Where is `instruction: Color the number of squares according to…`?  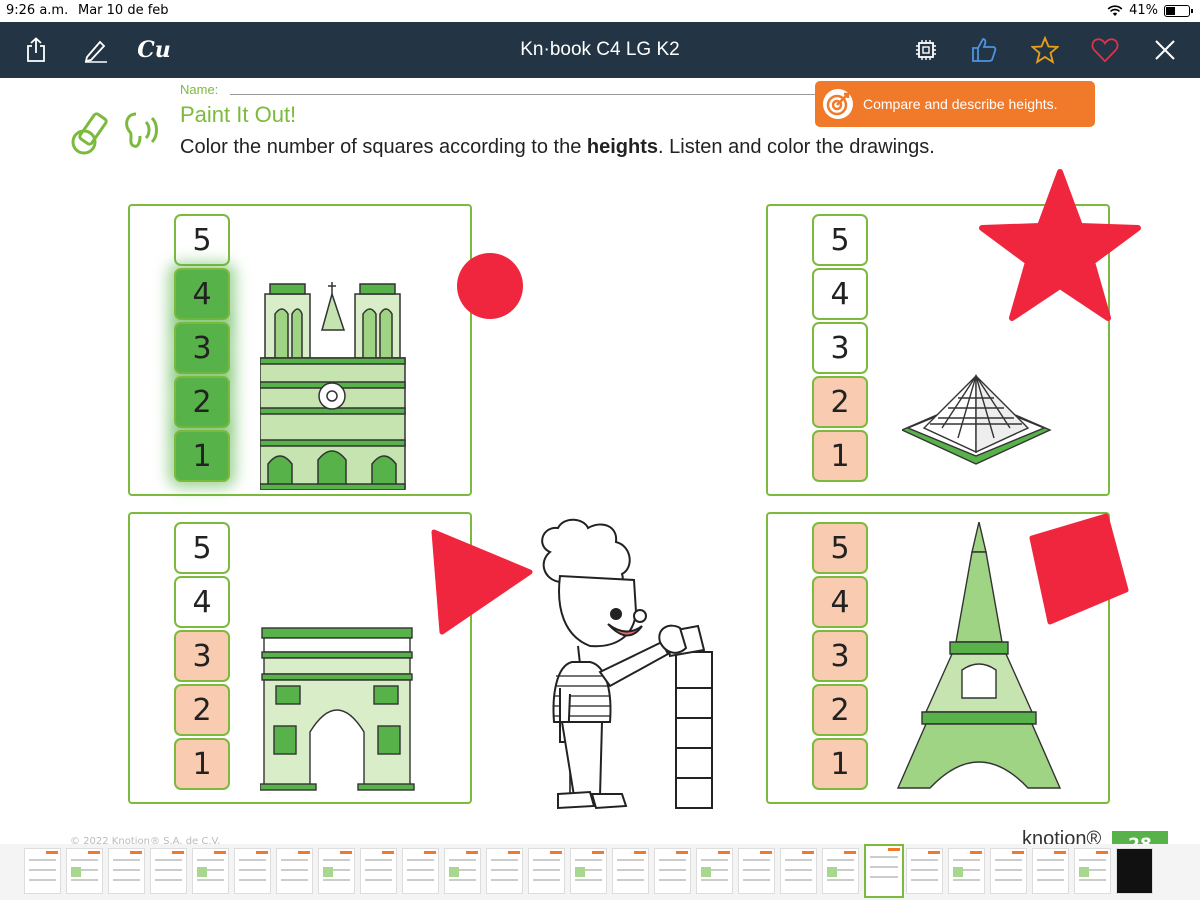
instruction: Color the number of squares according to… is located at coordinates (557, 147).